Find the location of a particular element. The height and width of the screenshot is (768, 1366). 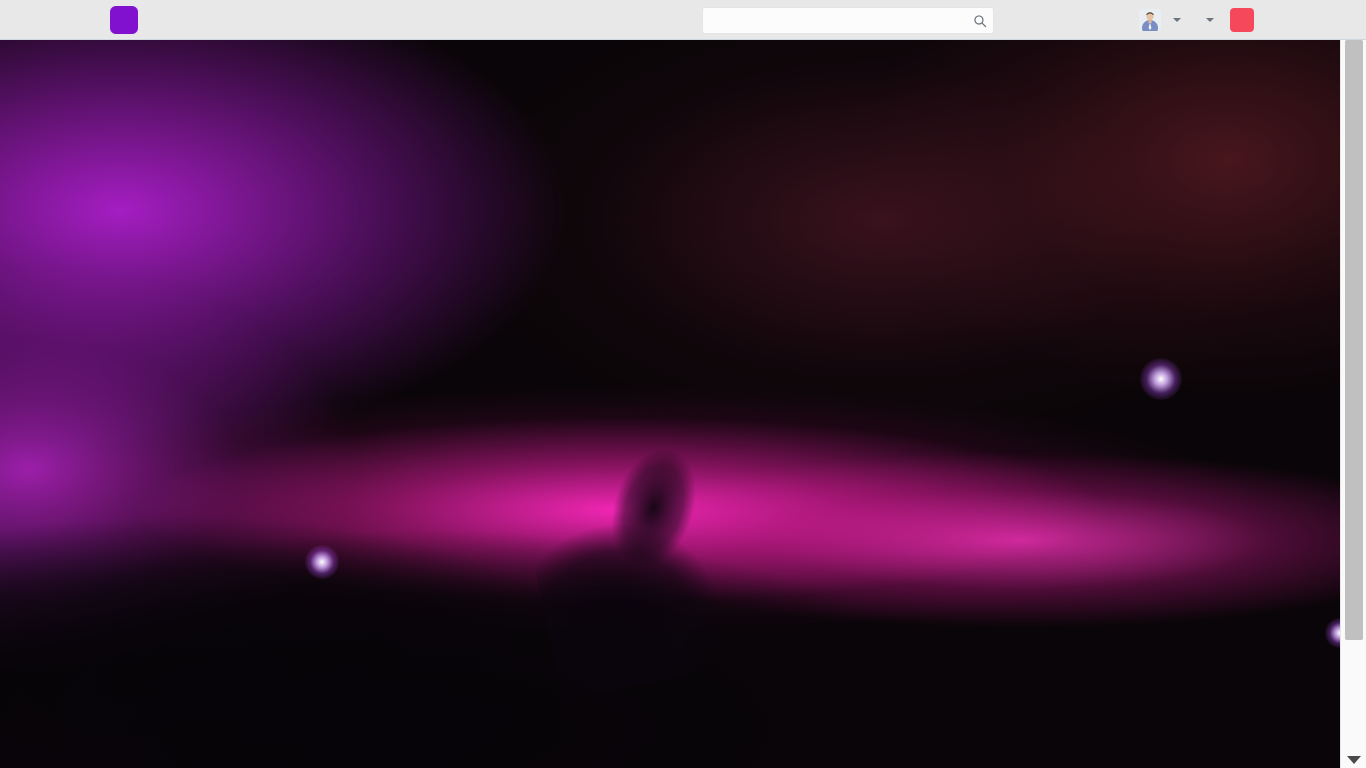

search-input is located at coordinates (835, 20).